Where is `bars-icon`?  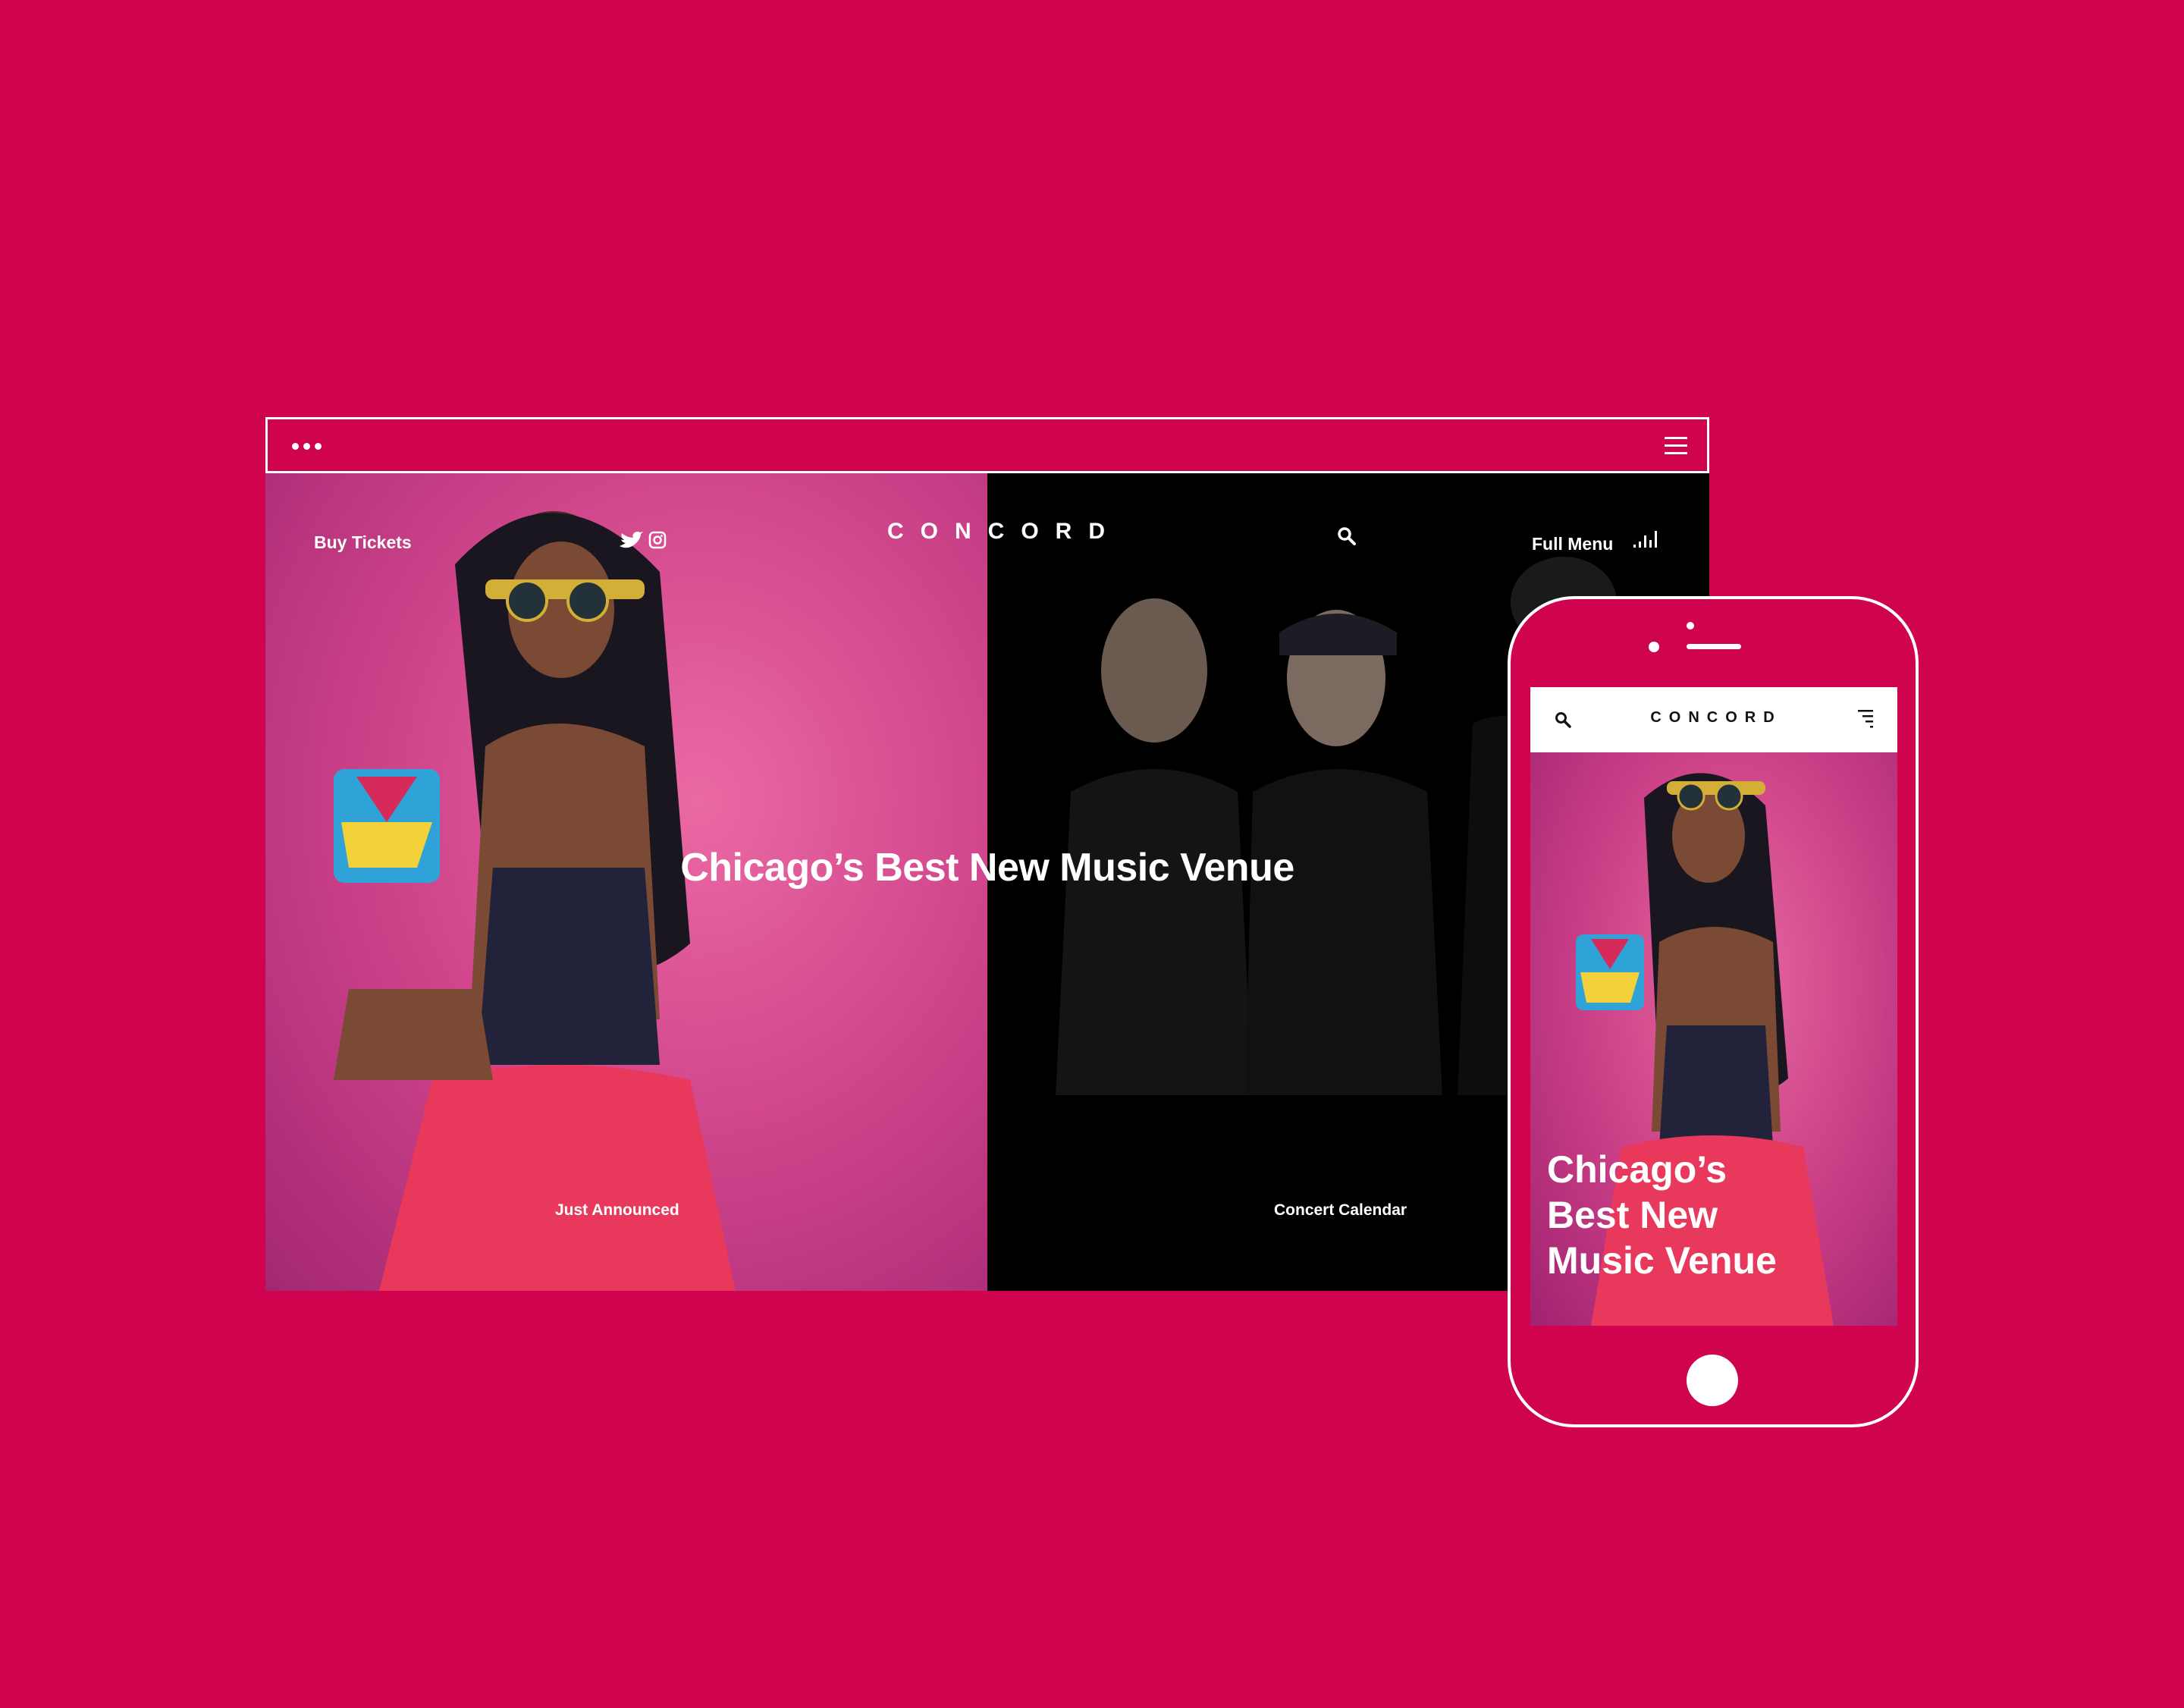 bars-icon is located at coordinates (1647, 537).